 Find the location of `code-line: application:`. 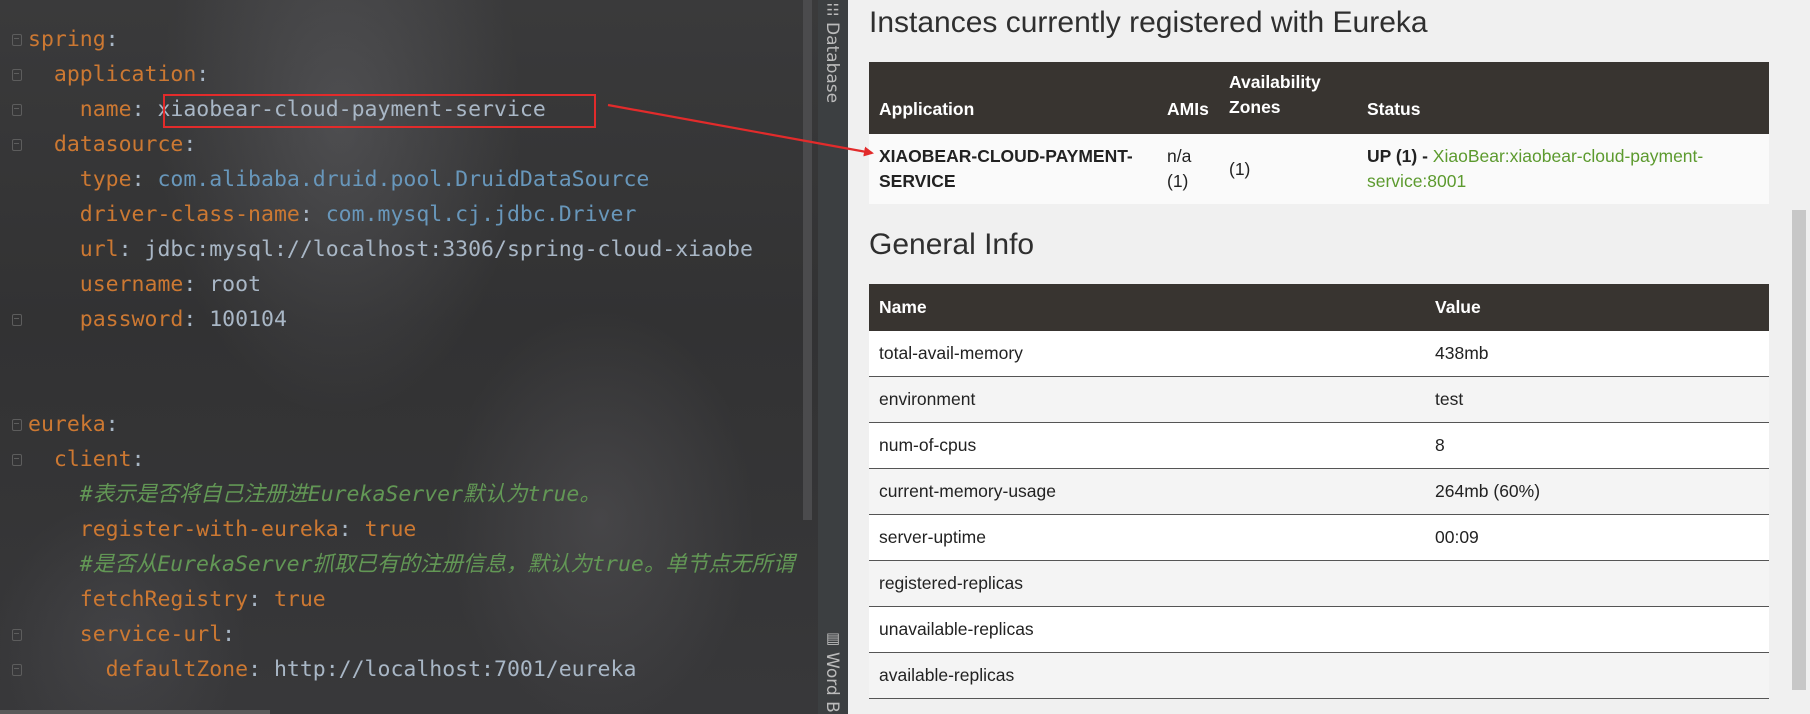

code-line: application: is located at coordinates (118, 74).